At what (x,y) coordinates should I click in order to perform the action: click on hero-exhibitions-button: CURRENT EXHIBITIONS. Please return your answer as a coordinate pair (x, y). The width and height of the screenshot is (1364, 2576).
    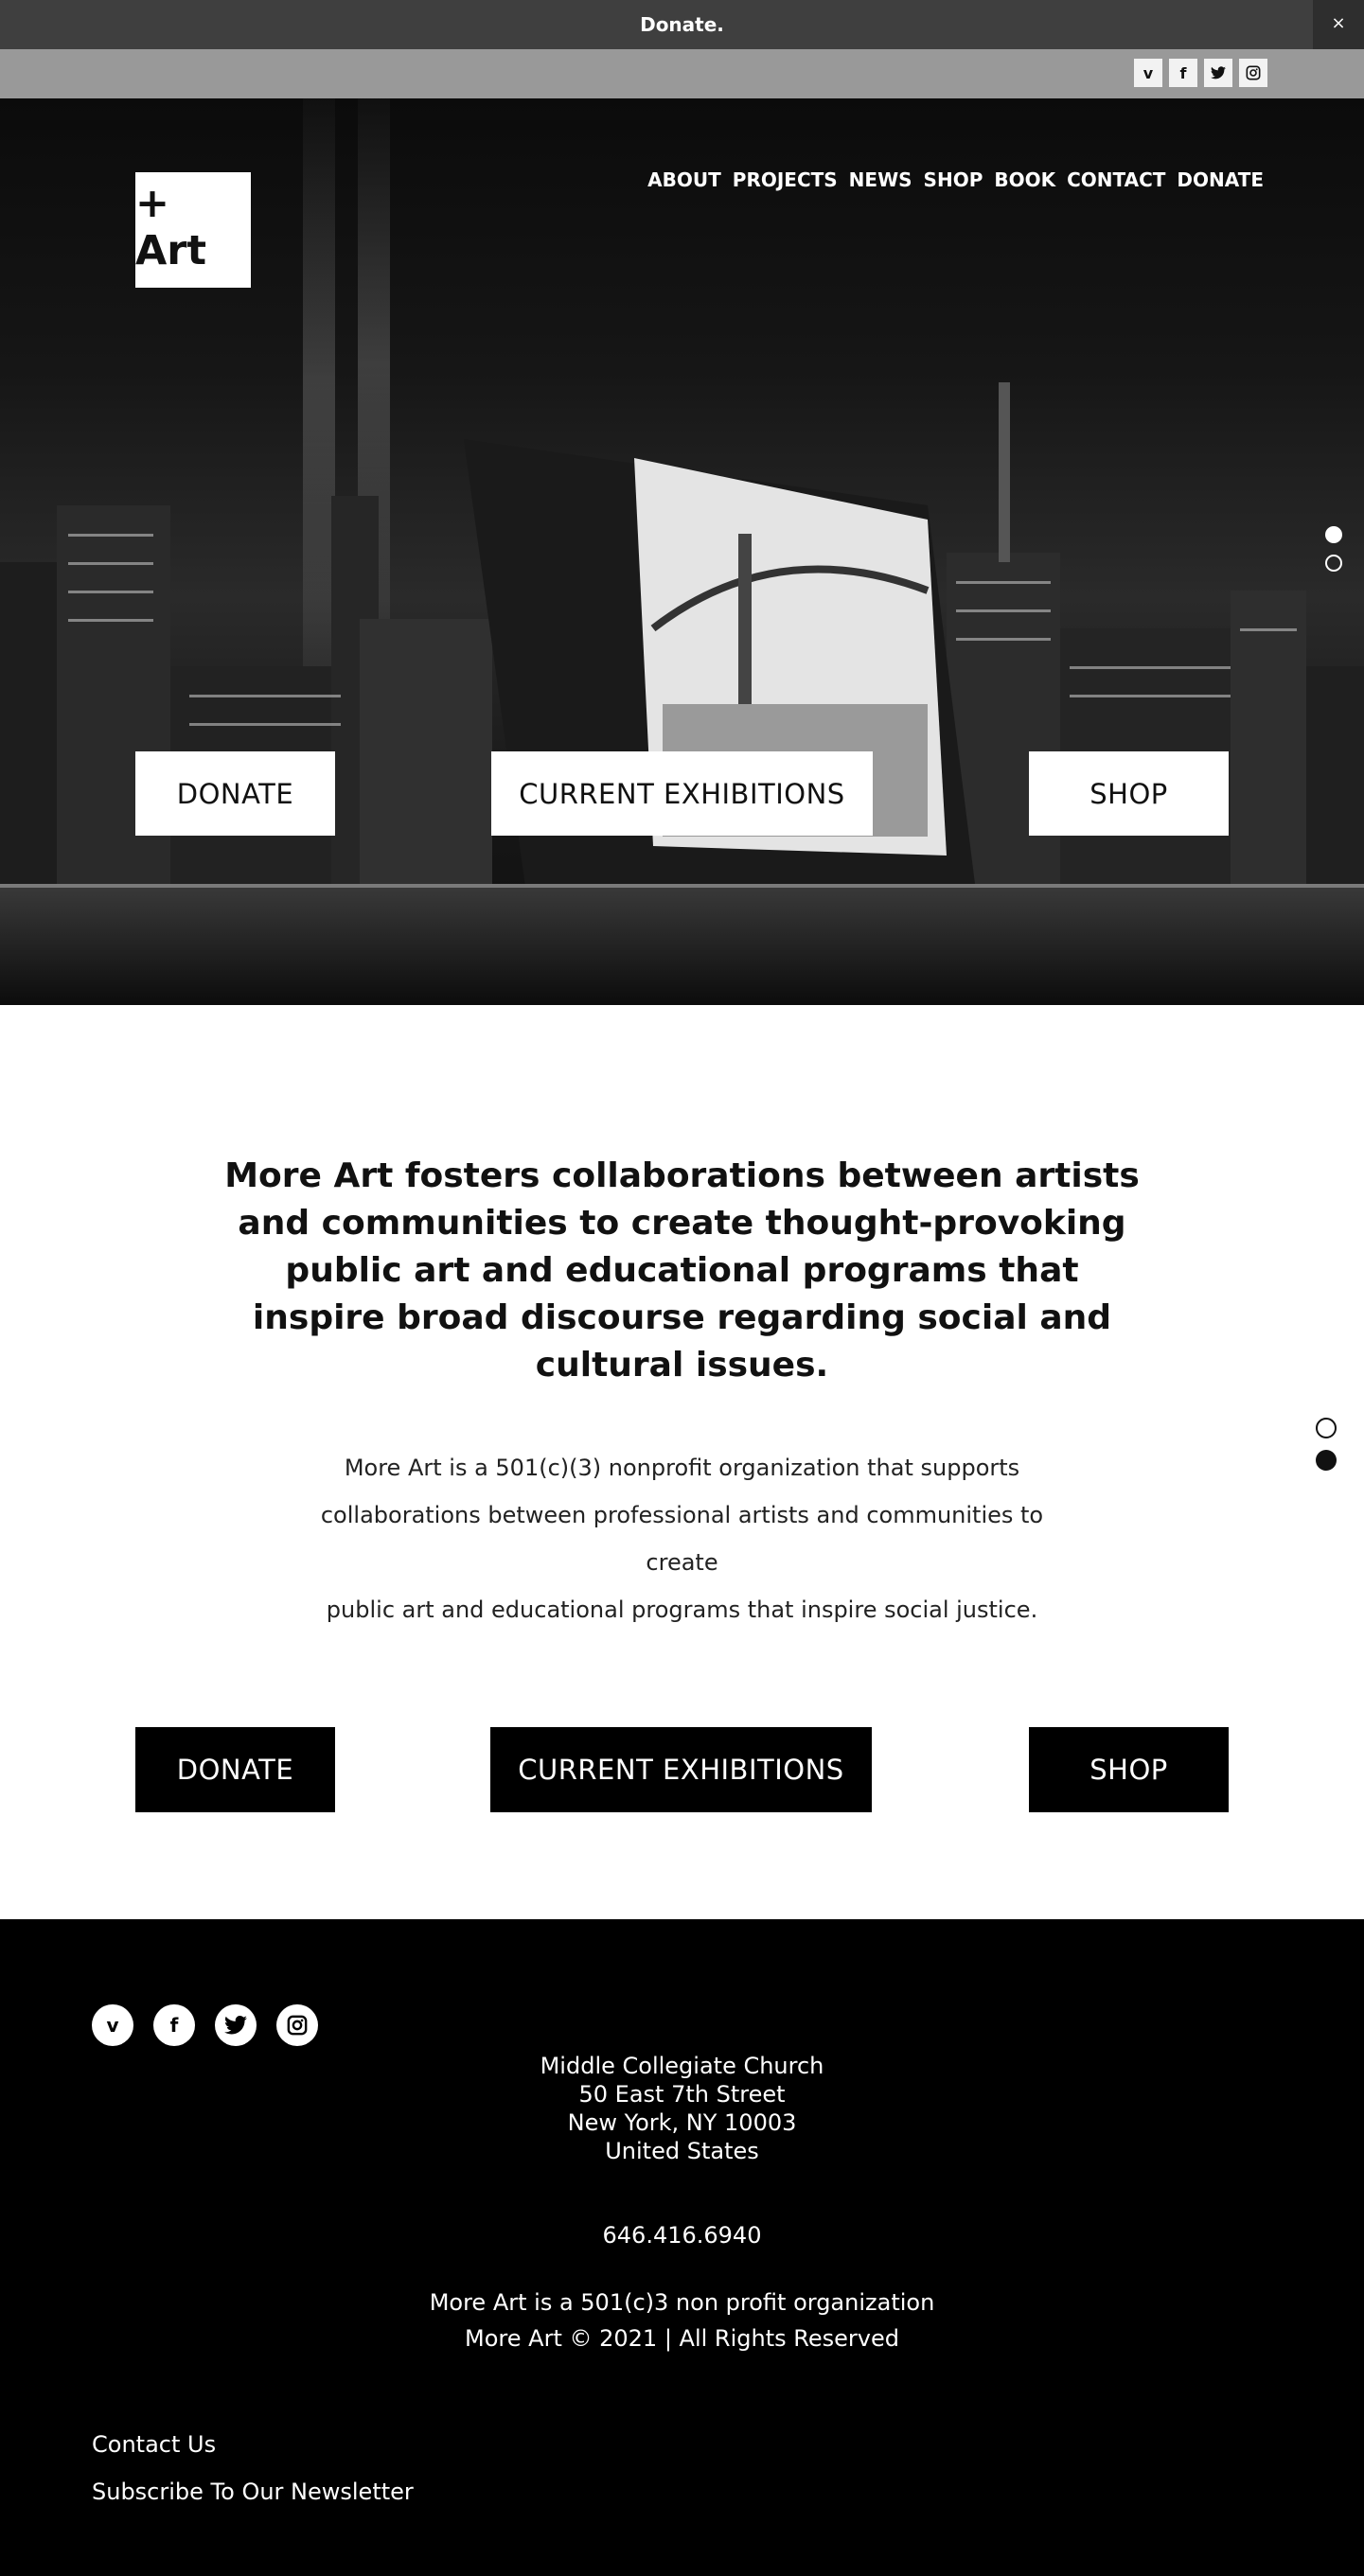
    Looking at the image, I should click on (682, 793).